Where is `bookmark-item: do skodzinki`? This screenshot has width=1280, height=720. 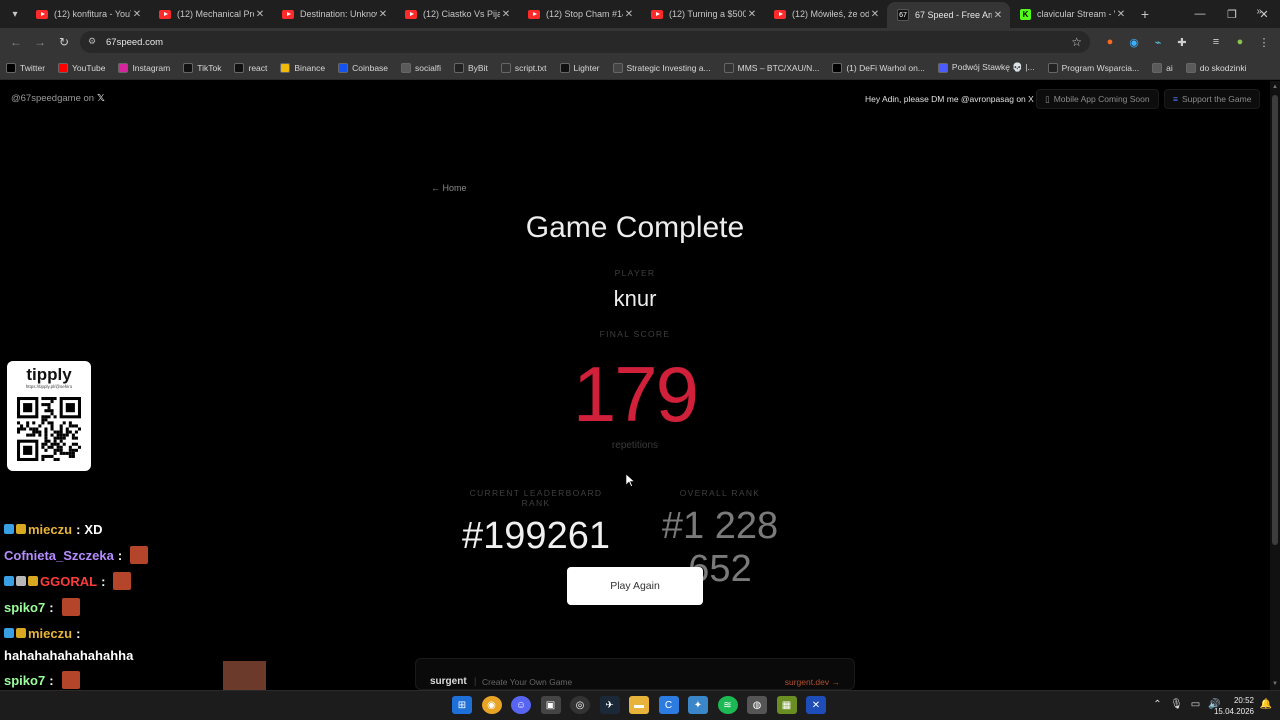
bookmark-item: do skodzinki is located at coordinates (1216, 67).